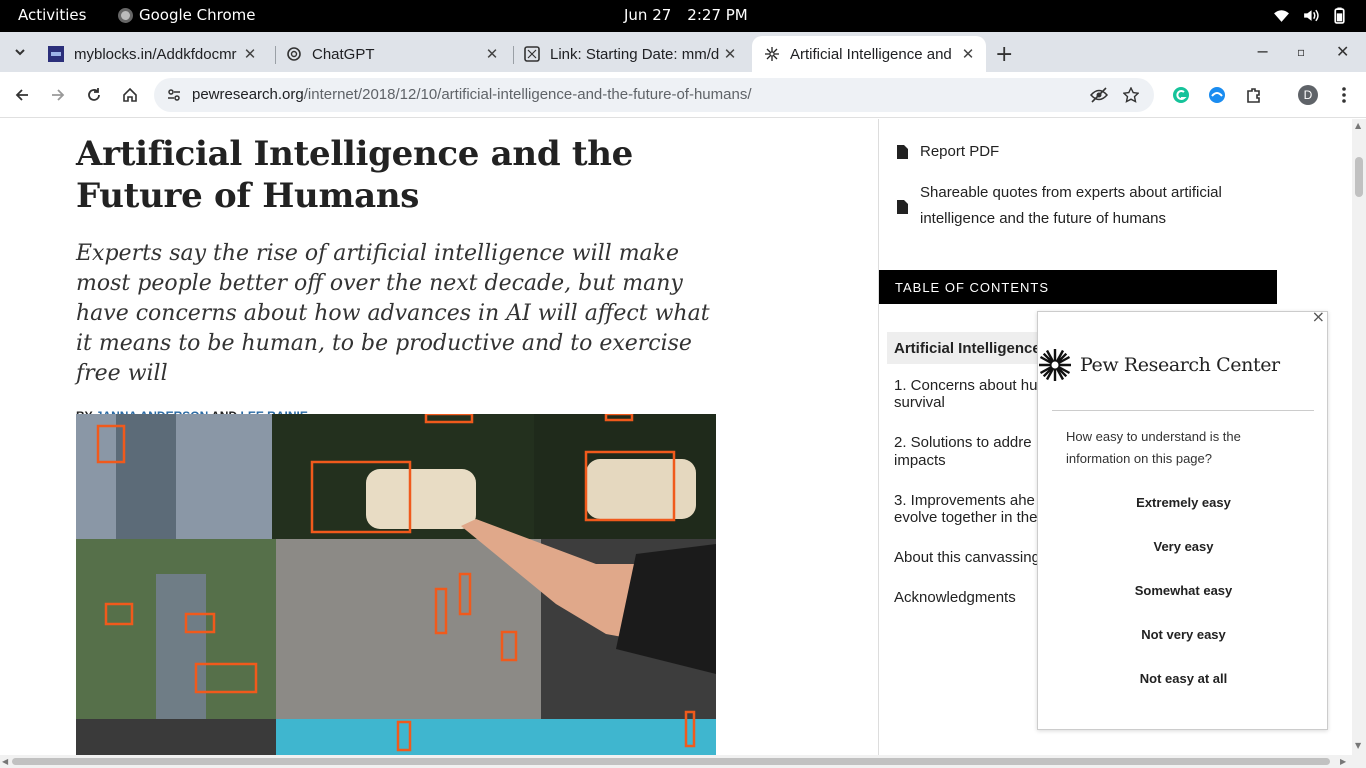 The width and height of the screenshot is (1366, 768). Describe the element at coordinates (1078, 287) in the screenshot. I see `toc-heading: TABLE OF CONTENTS` at that location.